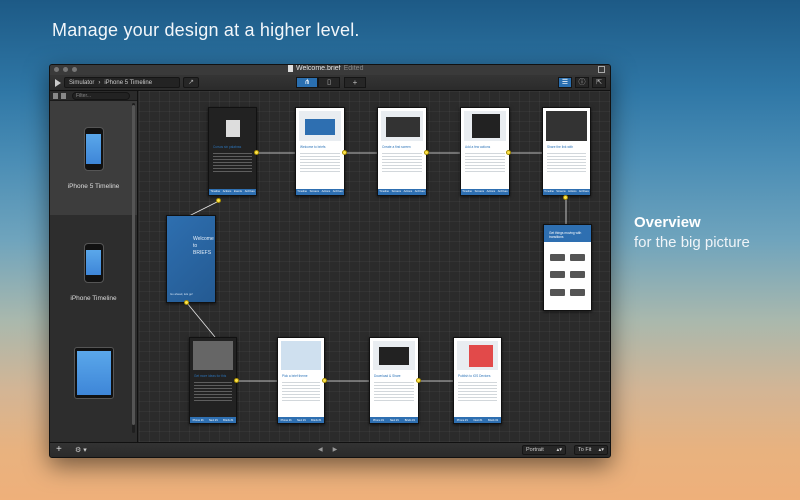 The height and width of the screenshot is (500, 800). What do you see at coordinates (567, 267) in the screenshot?
I see `screen-card: Get things moving with transitions` at bounding box center [567, 267].